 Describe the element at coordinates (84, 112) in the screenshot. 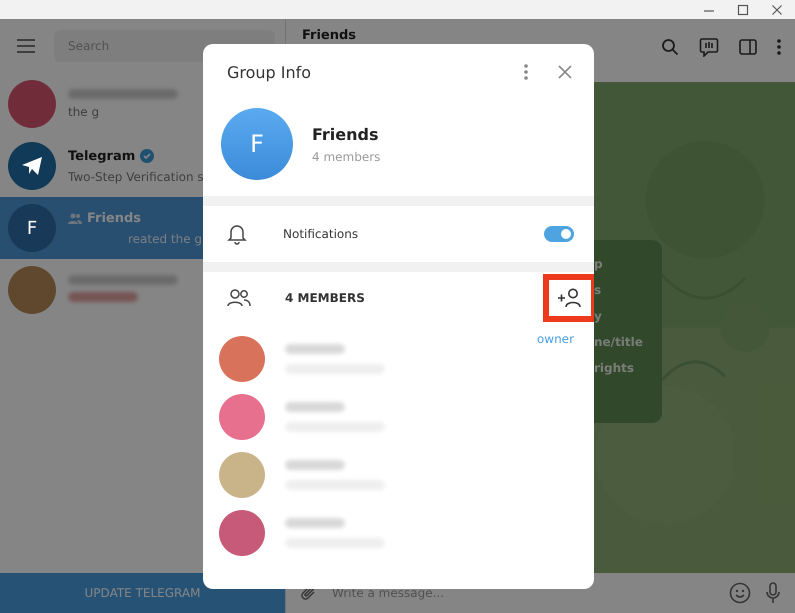

I see `chat-preview: the g` at that location.